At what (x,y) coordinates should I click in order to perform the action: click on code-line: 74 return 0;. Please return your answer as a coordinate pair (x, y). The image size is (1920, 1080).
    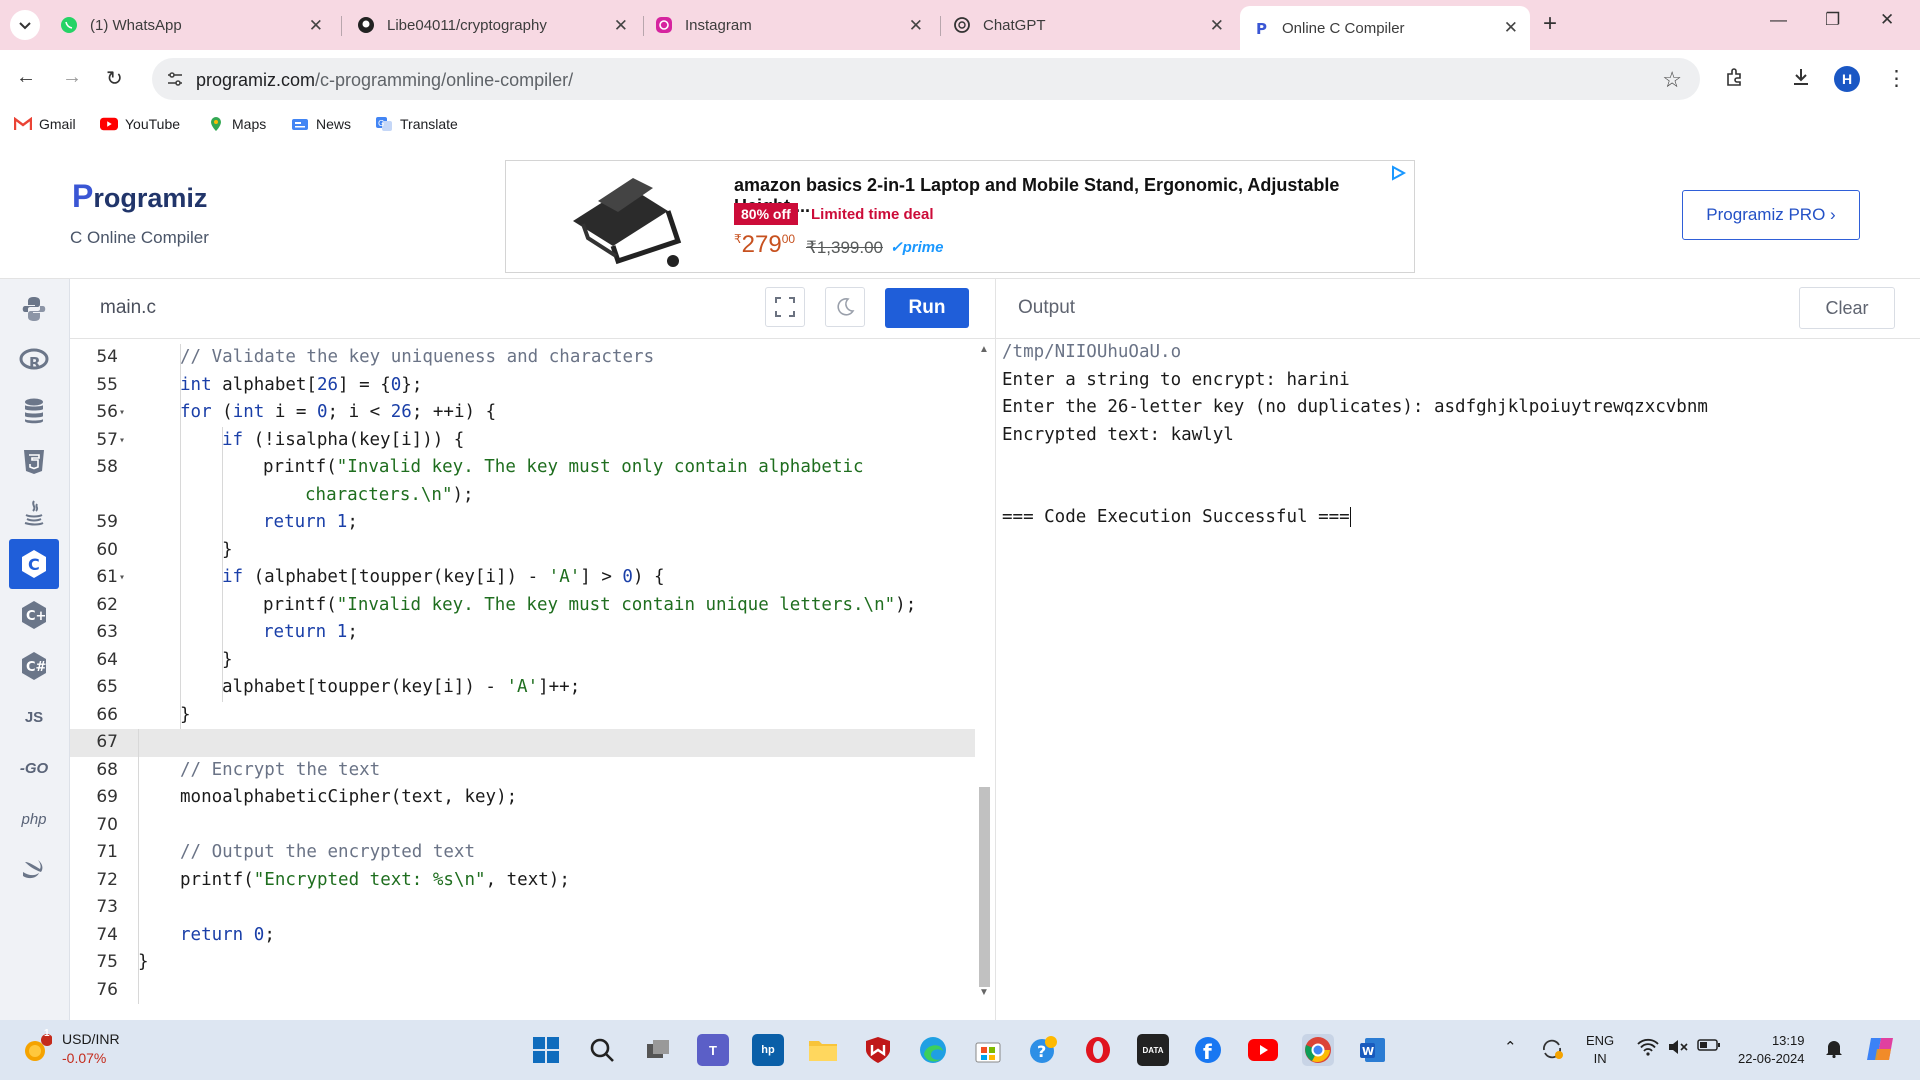
    Looking at the image, I should click on (185, 934).